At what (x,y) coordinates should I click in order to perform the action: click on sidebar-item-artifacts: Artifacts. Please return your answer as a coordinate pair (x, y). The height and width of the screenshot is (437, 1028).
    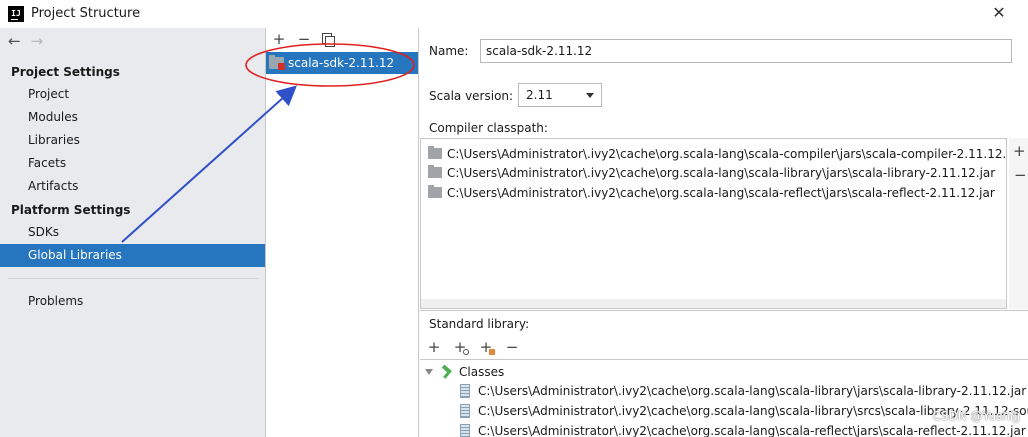
    Looking at the image, I should click on (132, 186).